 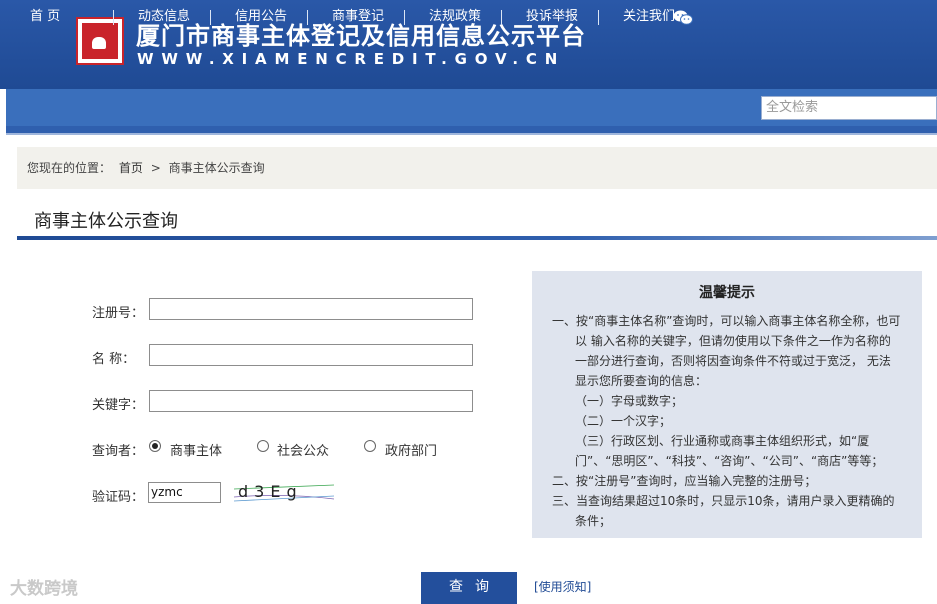 I want to click on tip-line: 门”、“思明区”、“科技”、“咨询”、“公司”、“商店”等等；, so click(x=729, y=461).